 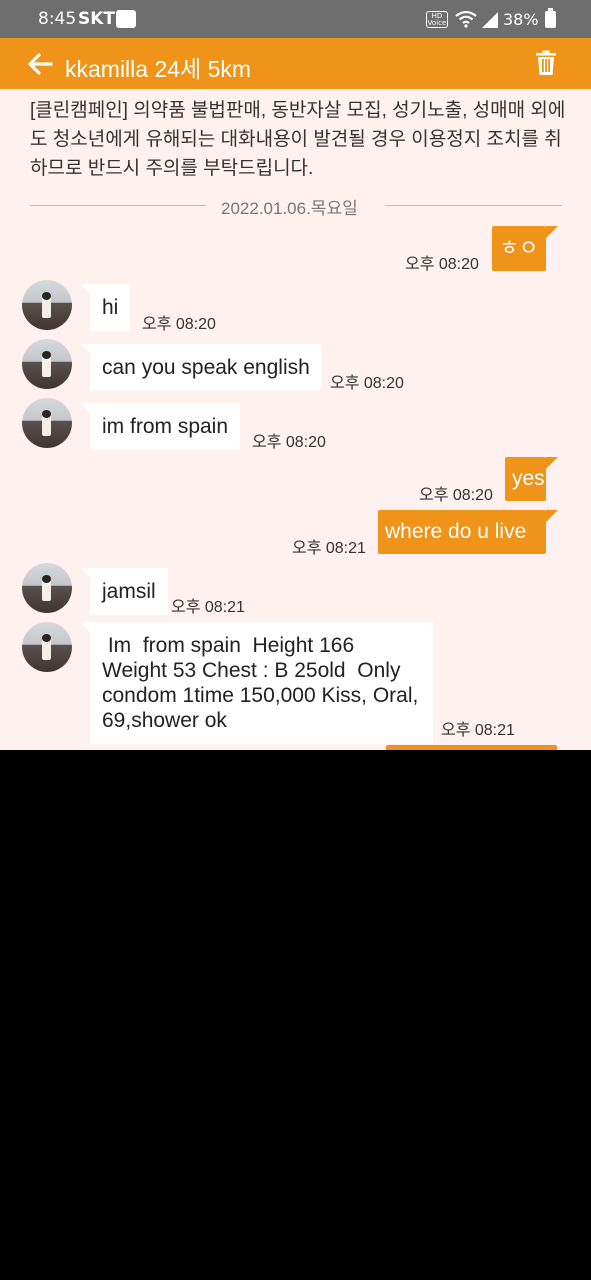 I want to click on battery-percent: 38%, so click(x=521, y=19).